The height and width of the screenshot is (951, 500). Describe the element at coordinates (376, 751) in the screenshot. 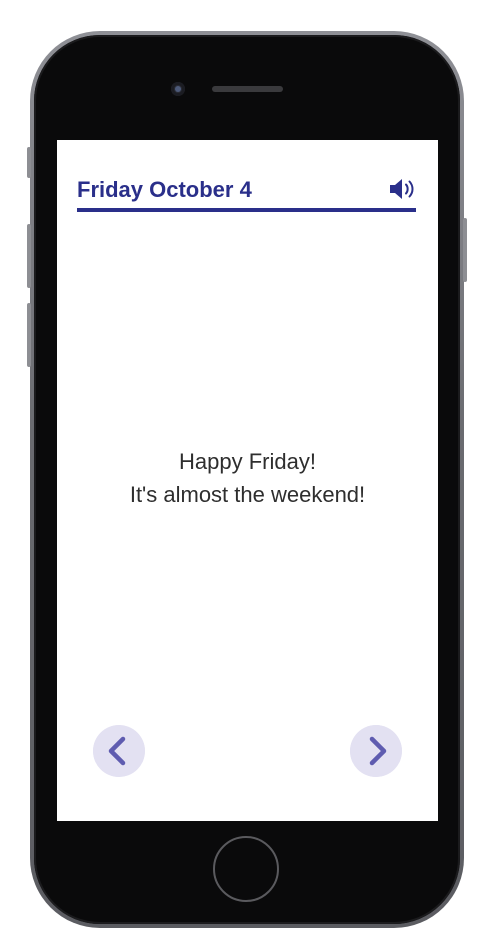

I see `next-button` at that location.